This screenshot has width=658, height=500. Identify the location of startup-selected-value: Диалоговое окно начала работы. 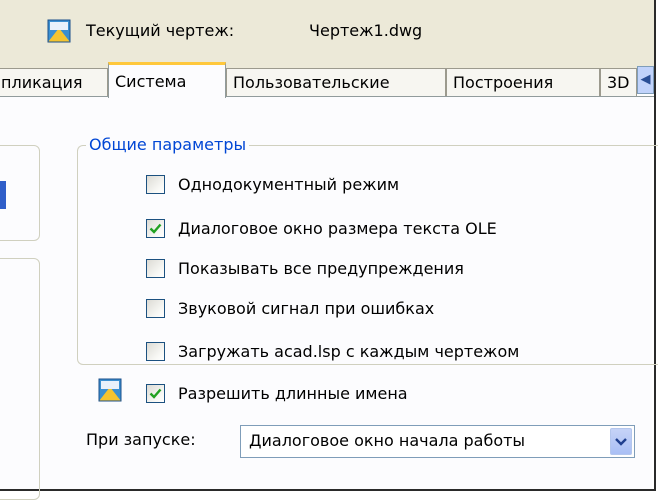
(387, 440).